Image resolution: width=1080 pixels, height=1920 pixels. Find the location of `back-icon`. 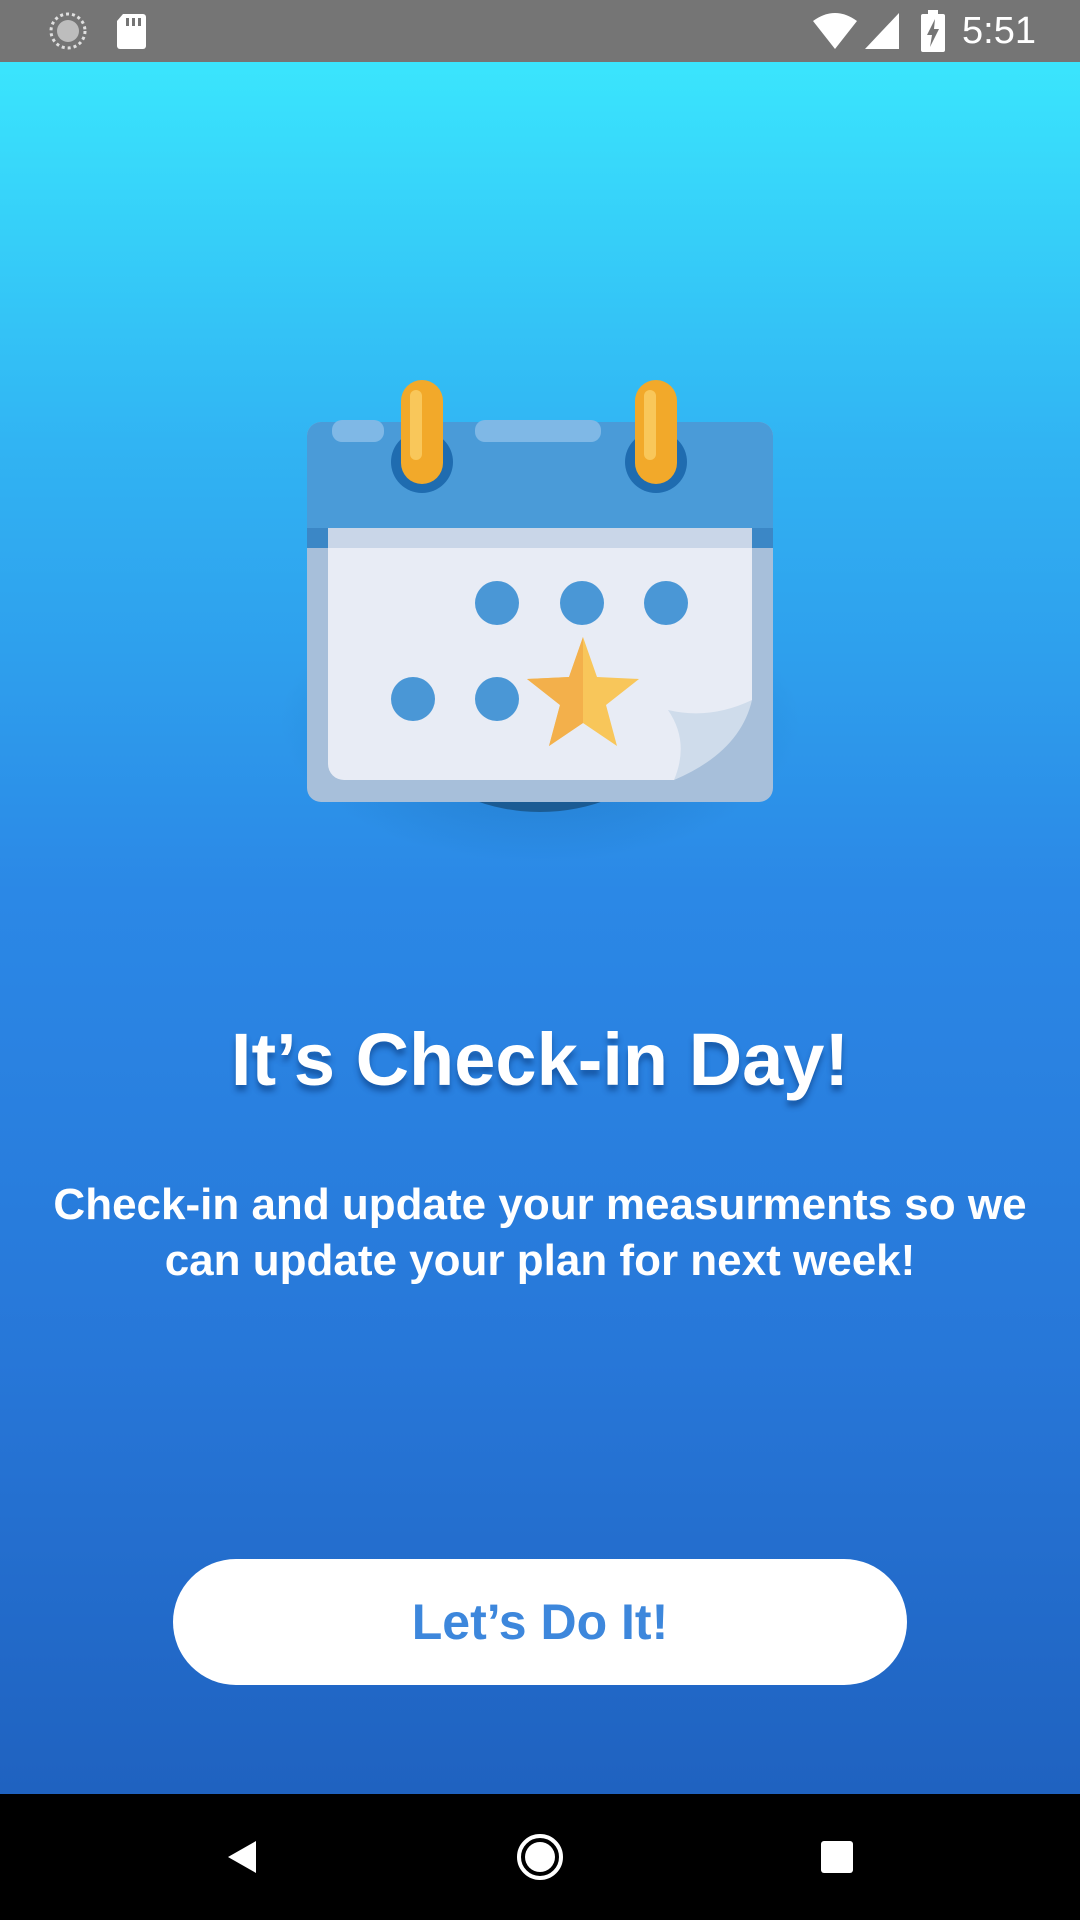

back-icon is located at coordinates (242, 1857).